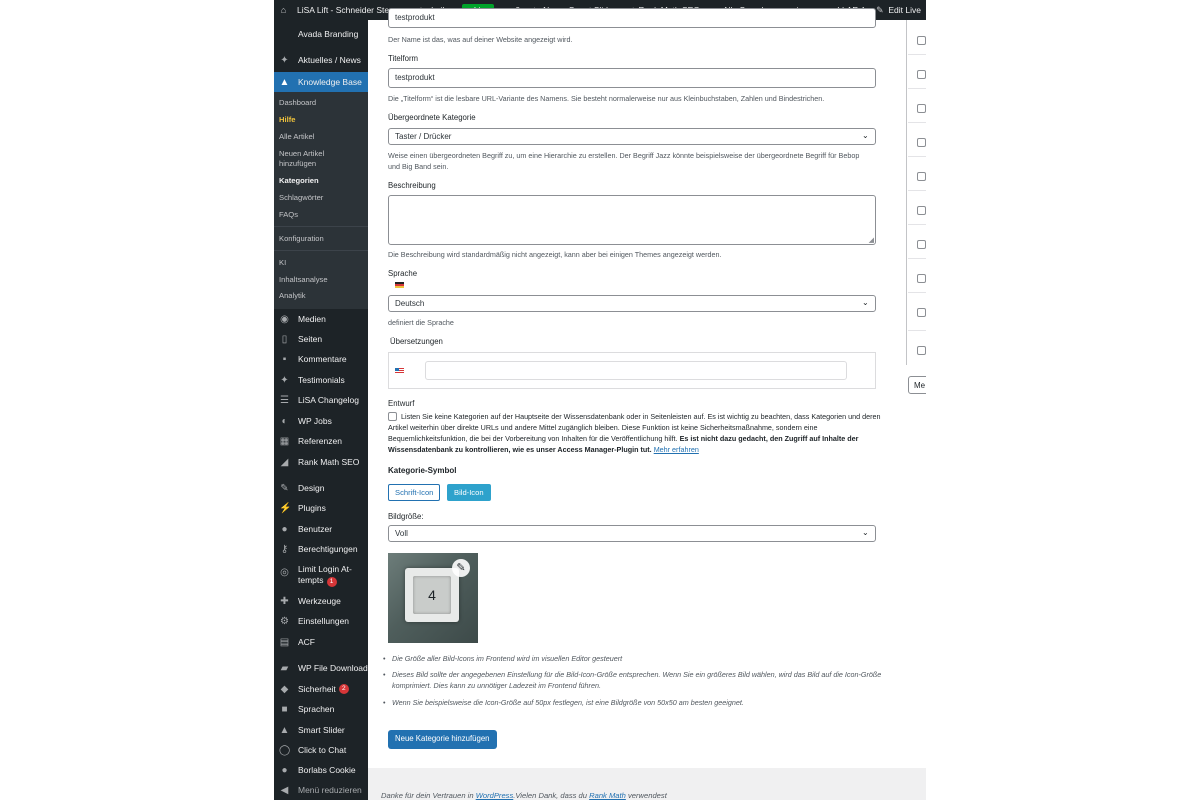 The width and height of the screenshot is (1200, 800). Describe the element at coordinates (321, 689) in the screenshot. I see `sidebar-item-sicherheit: ◆ Sicherheit 2` at that location.